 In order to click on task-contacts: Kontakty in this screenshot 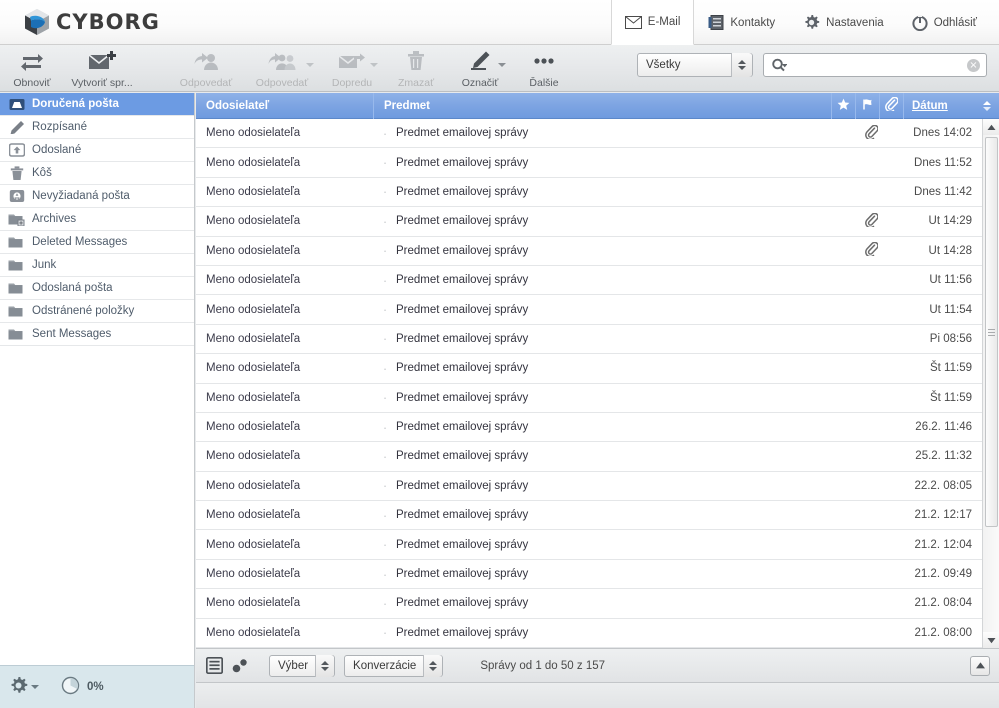, I will do `click(741, 22)`.